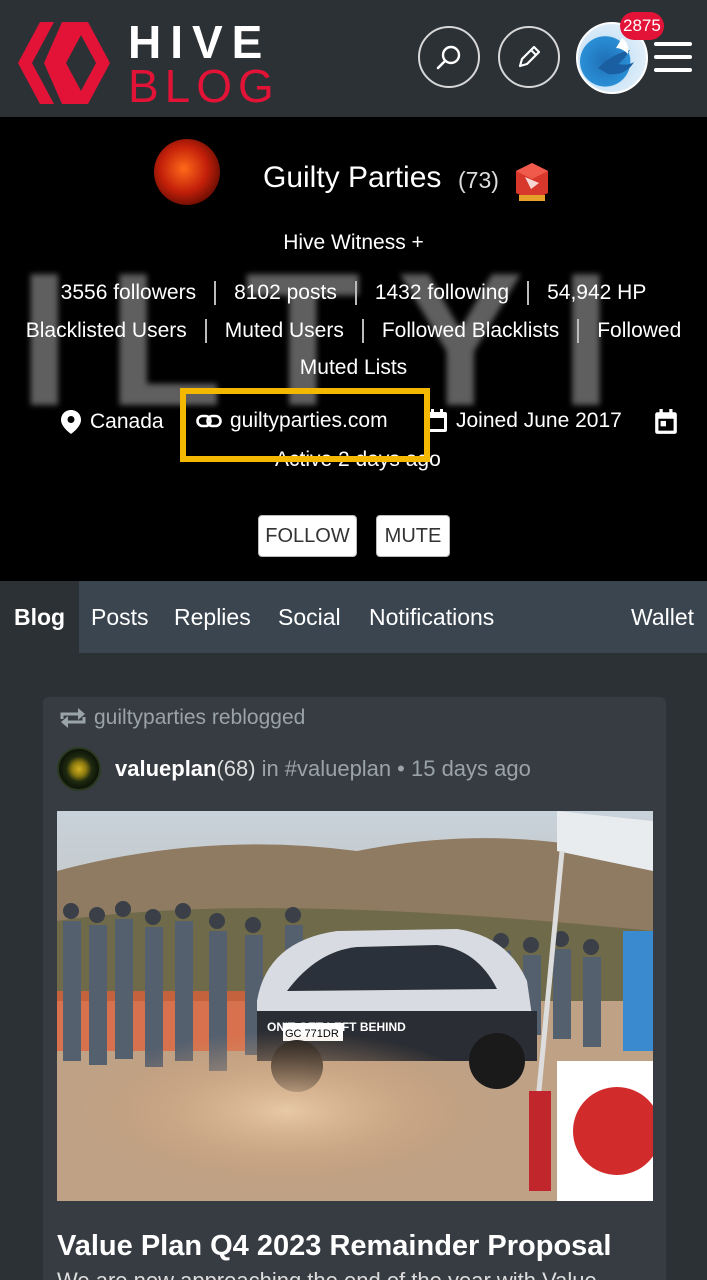  Describe the element at coordinates (40, 617) in the screenshot. I see `tab-blog: Blog` at that location.